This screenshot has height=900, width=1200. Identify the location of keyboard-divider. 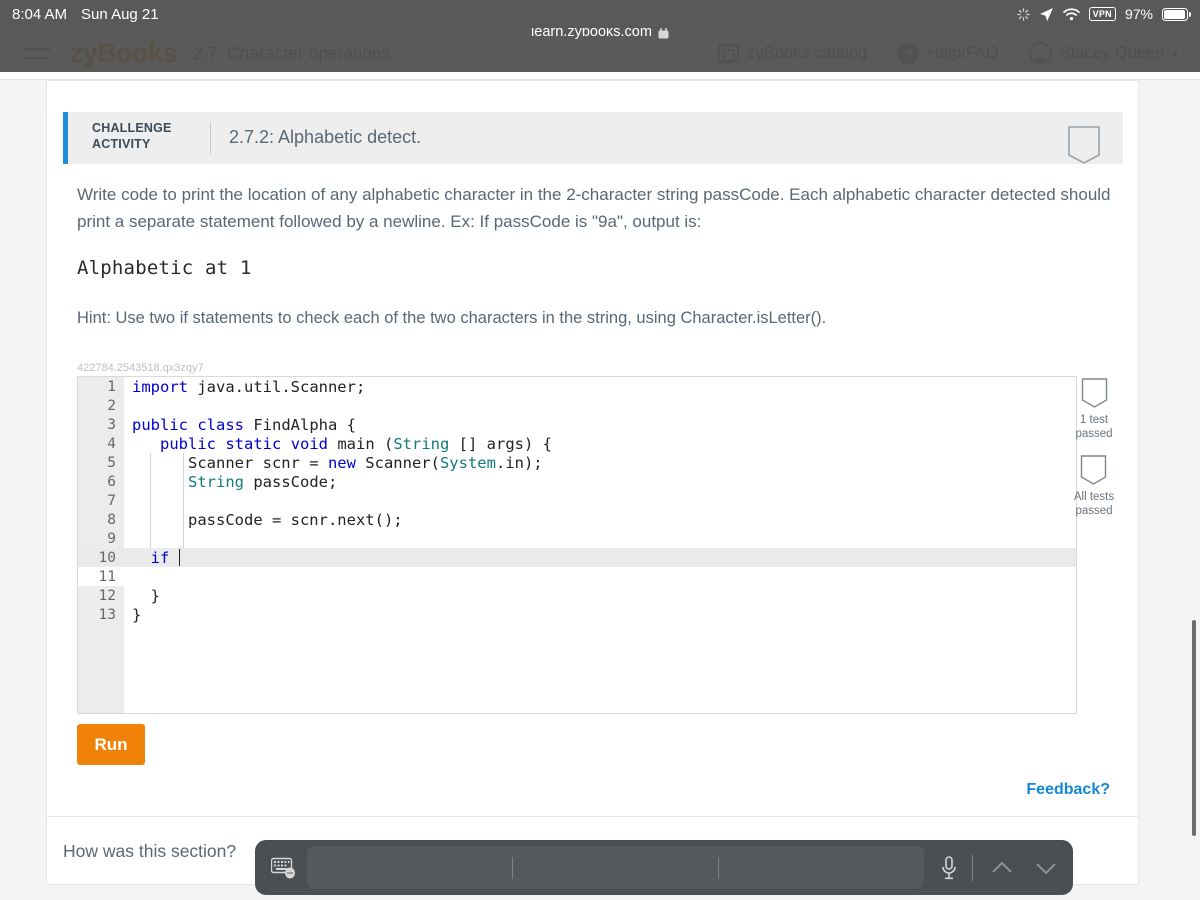
(972, 867).